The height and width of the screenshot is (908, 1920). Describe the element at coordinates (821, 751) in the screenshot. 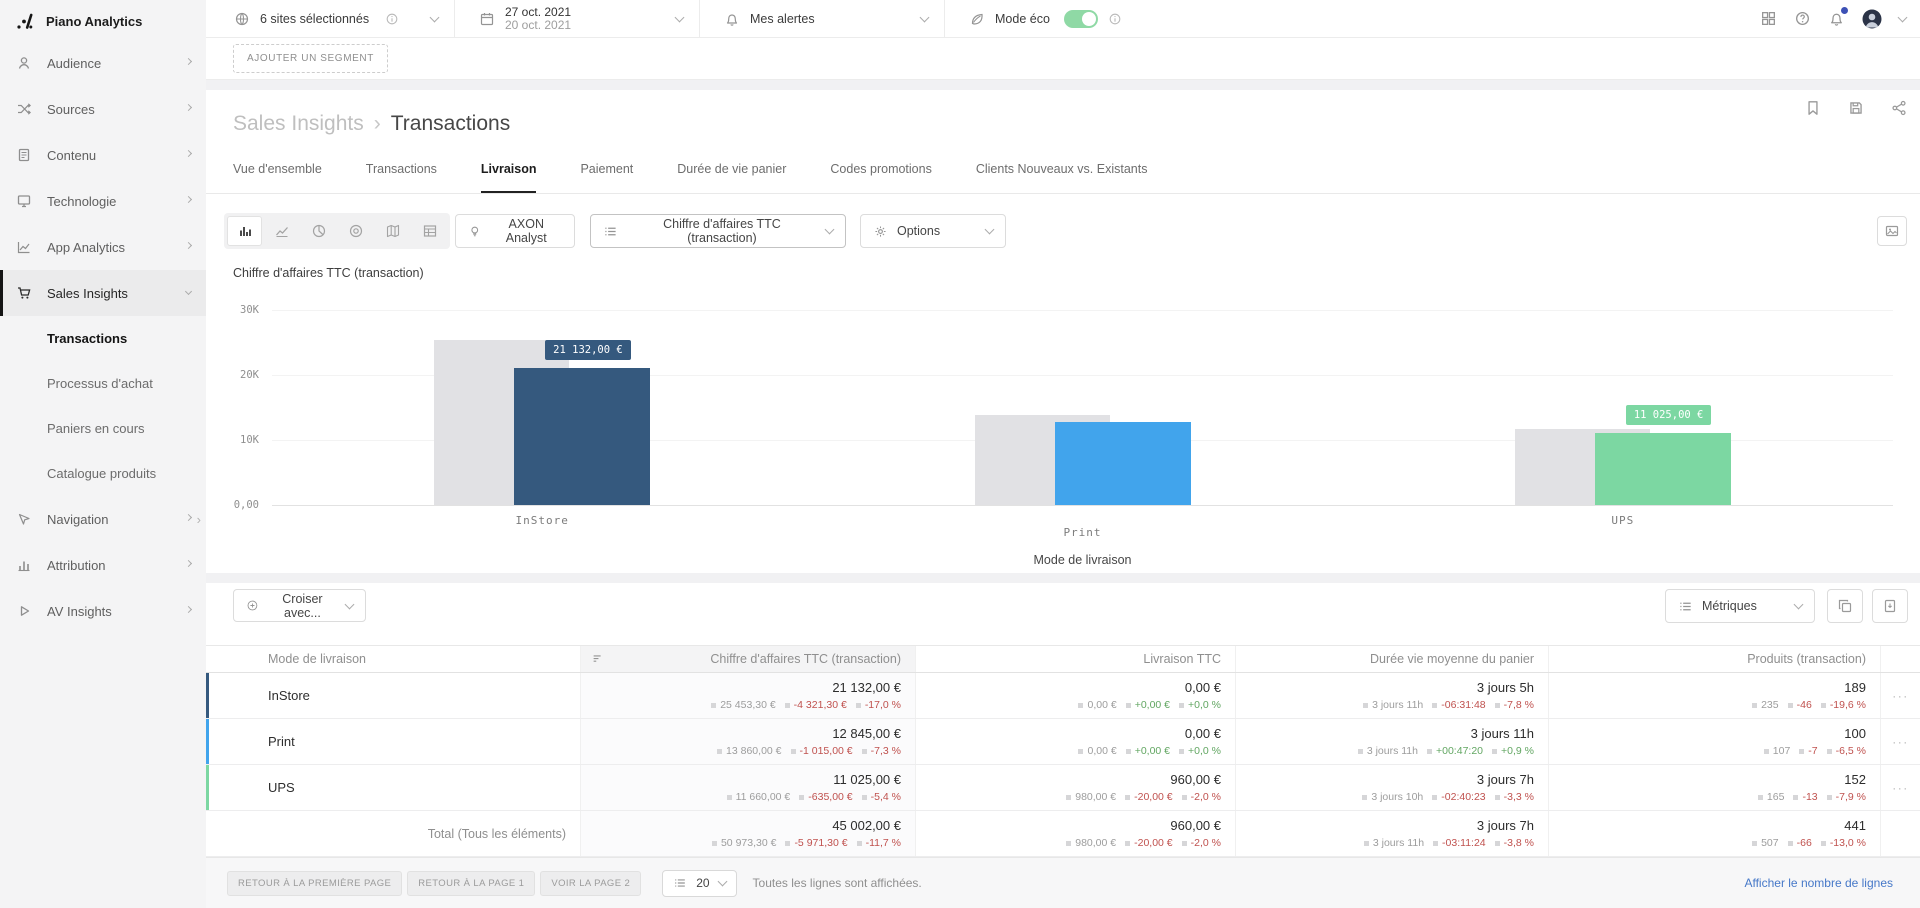

I see `cell-delta-value: -1 015,00 €` at that location.